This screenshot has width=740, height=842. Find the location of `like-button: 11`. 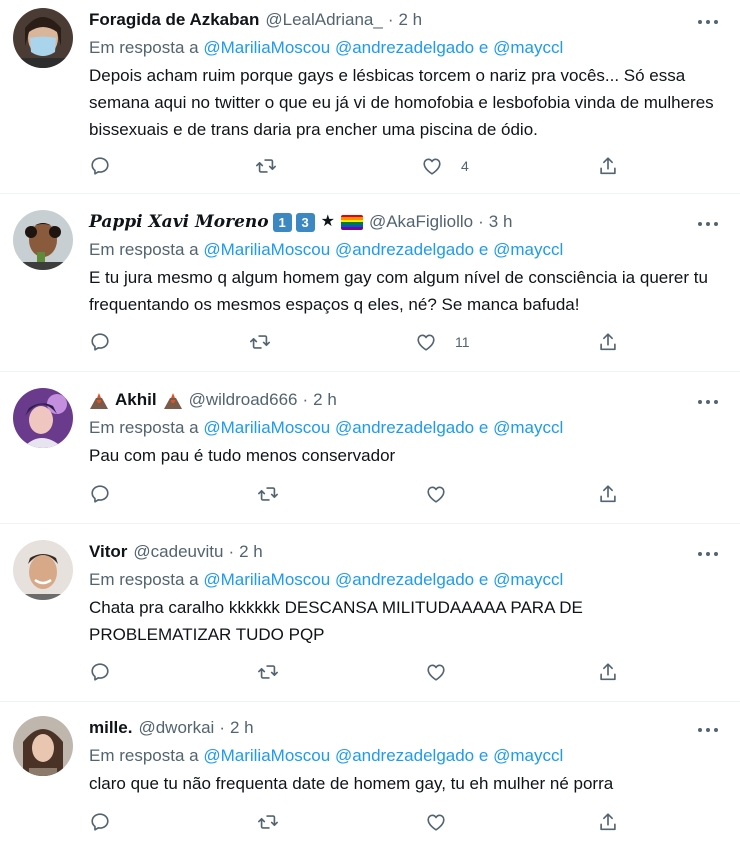

like-button: 11 is located at coordinates (442, 342).